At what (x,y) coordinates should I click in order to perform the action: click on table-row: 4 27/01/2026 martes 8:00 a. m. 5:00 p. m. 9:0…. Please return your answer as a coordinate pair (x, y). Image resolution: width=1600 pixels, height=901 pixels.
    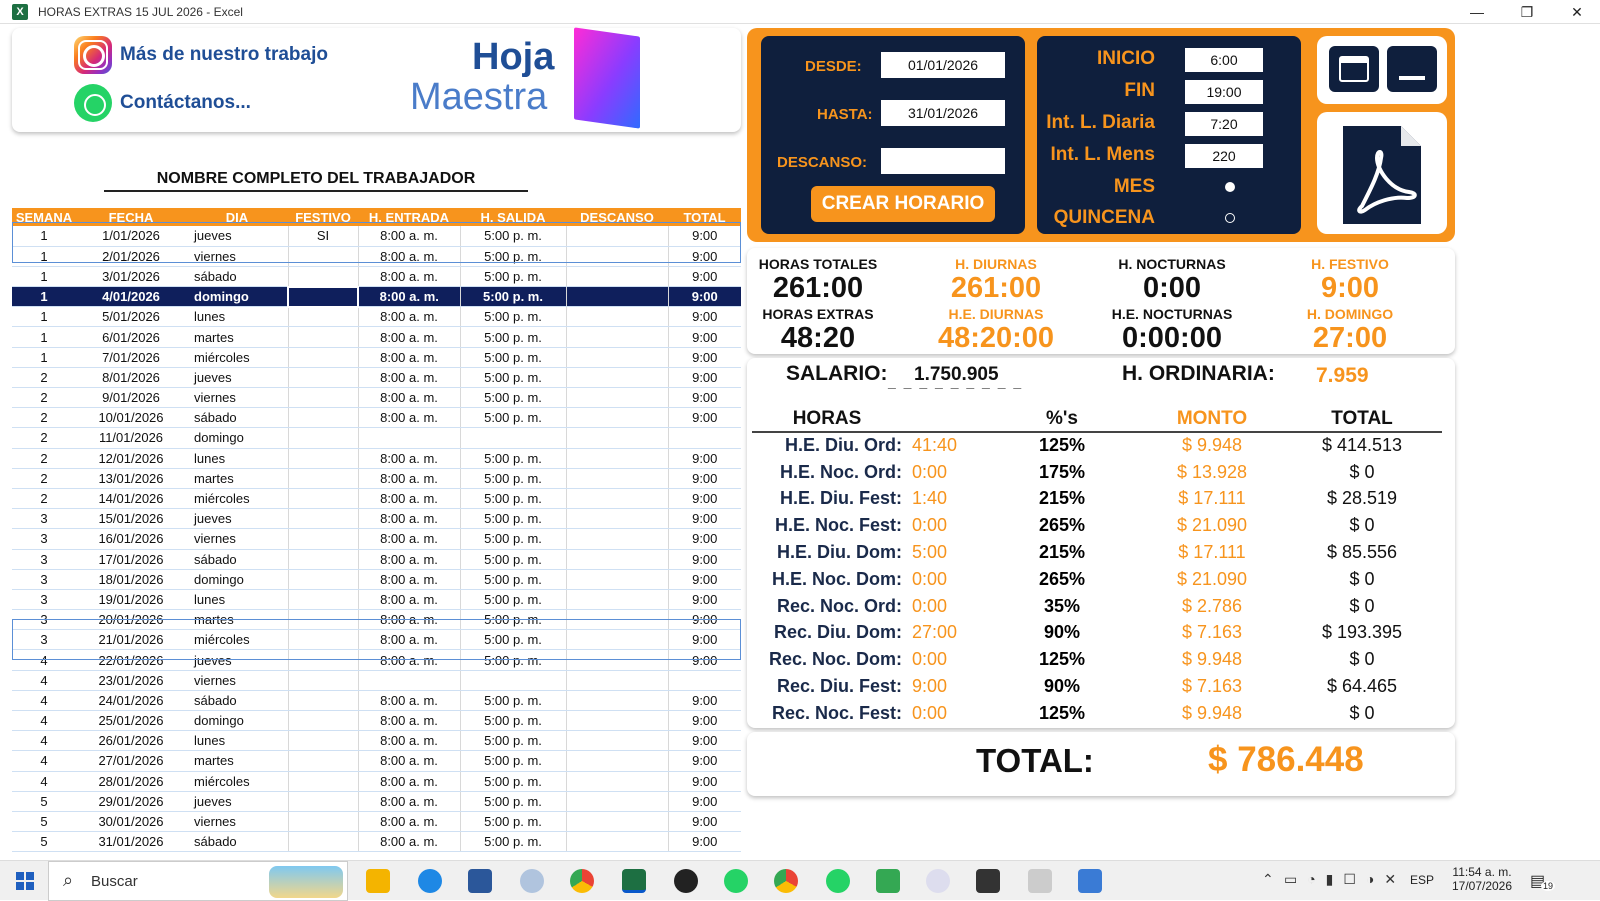
    Looking at the image, I should click on (376, 761).